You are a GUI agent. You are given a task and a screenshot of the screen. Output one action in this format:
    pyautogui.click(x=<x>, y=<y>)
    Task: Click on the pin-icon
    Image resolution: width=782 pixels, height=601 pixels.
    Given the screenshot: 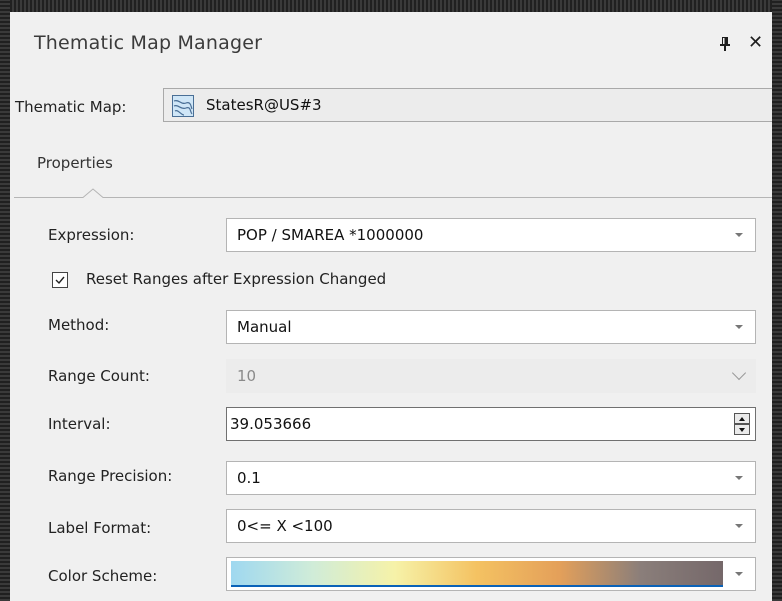 What is the action you would take?
    pyautogui.click(x=725, y=44)
    